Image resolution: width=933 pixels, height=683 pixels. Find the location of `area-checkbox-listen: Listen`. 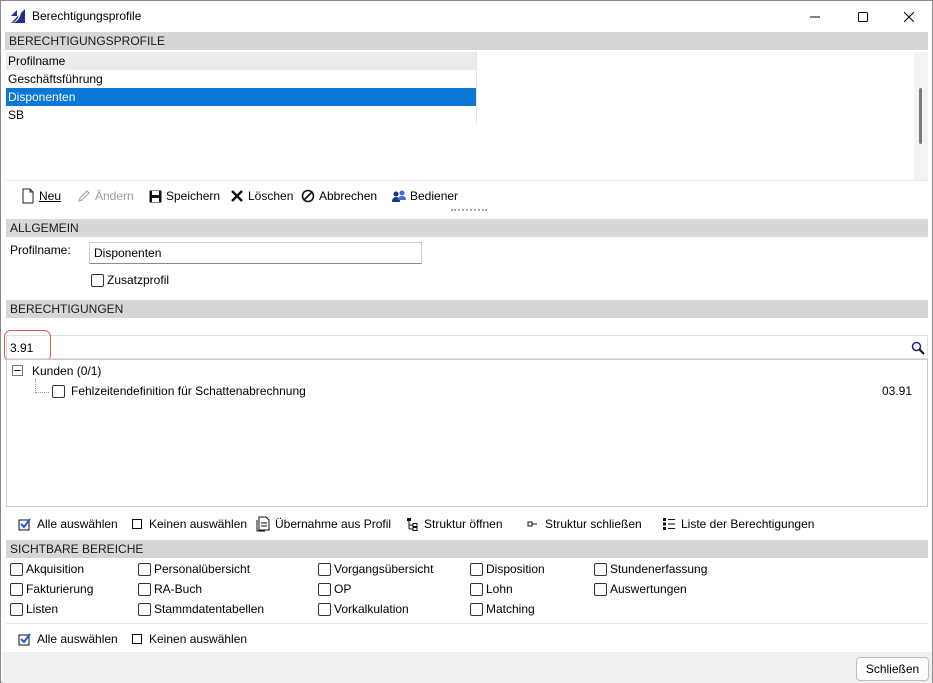

area-checkbox-listen: Listen is located at coordinates (34, 609).